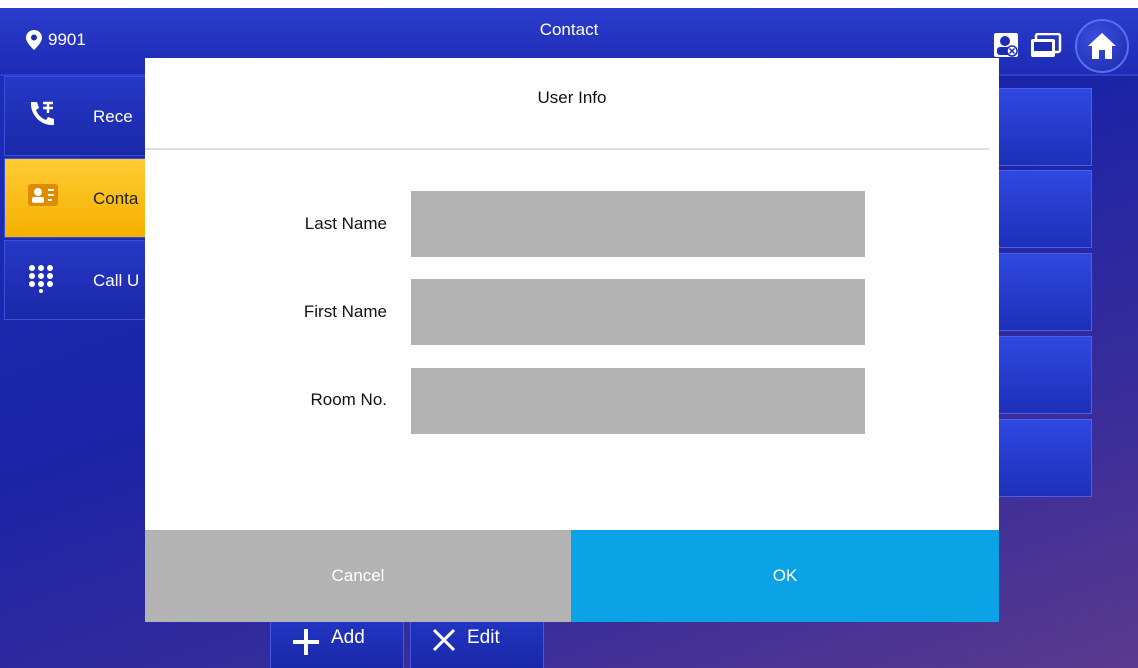 Image resolution: width=1138 pixels, height=668 pixels. I want to click on monitor-icon, so click(1046, 46).